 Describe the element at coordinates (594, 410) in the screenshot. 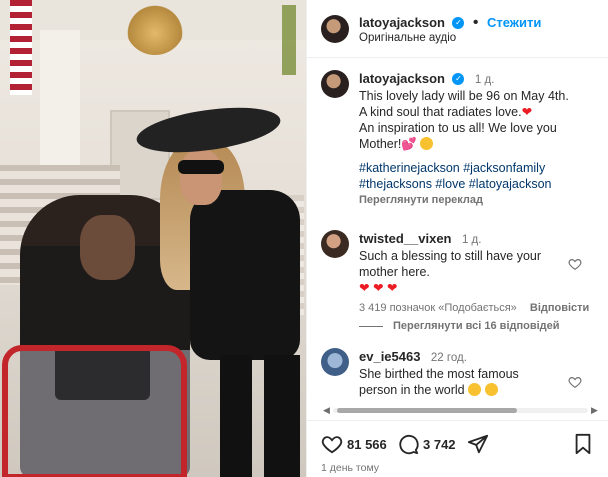

I see `scroll-right-arrow-icon: ▶` at that location.